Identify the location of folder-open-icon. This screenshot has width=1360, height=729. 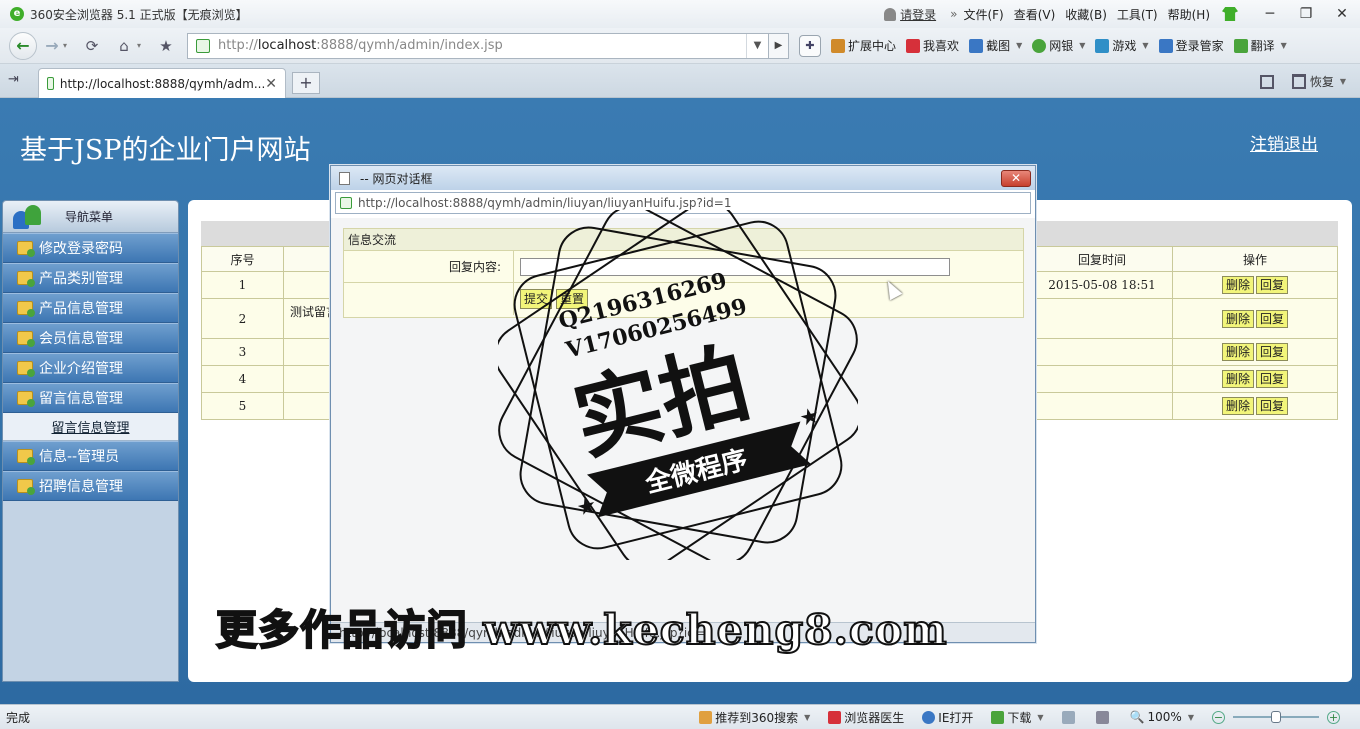
(26, 399).